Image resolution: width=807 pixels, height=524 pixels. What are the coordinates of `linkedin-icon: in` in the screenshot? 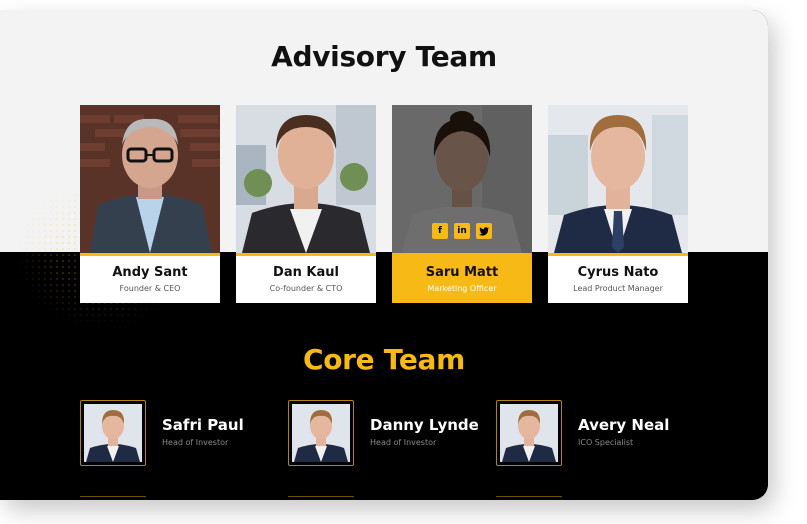 It's located at (462, 231).